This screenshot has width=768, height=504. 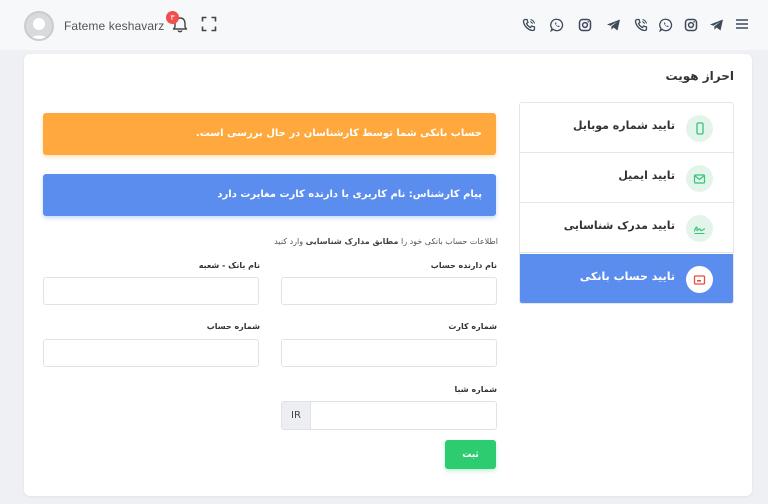 I want to click on step-label: تایید شماره موبایل, so click(x=624, y=125).